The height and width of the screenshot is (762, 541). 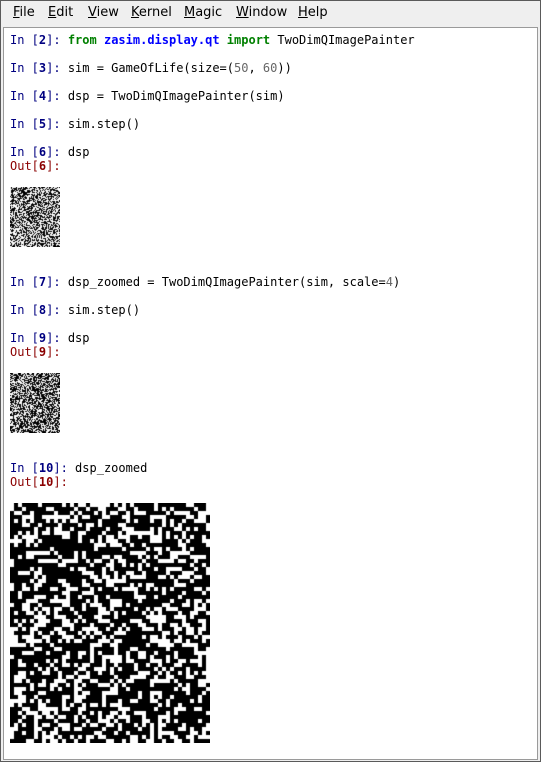 What do you see at coordinates (261, 12) in the screenshot?
I see `menu-window: Window` at bounding box center [261, 12].